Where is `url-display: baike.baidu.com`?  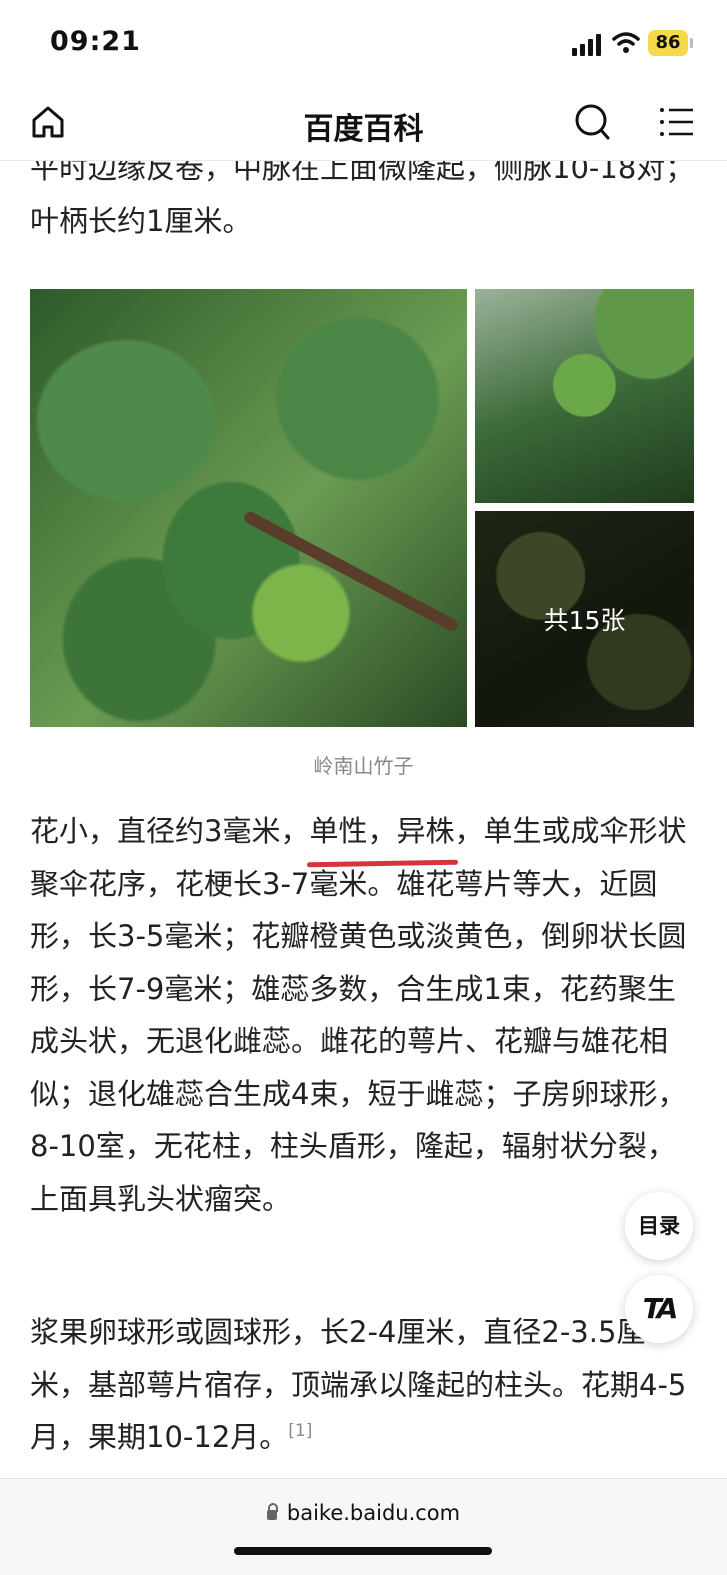 url-display: baike.baidu.com is located at coordinates (363, 1513).